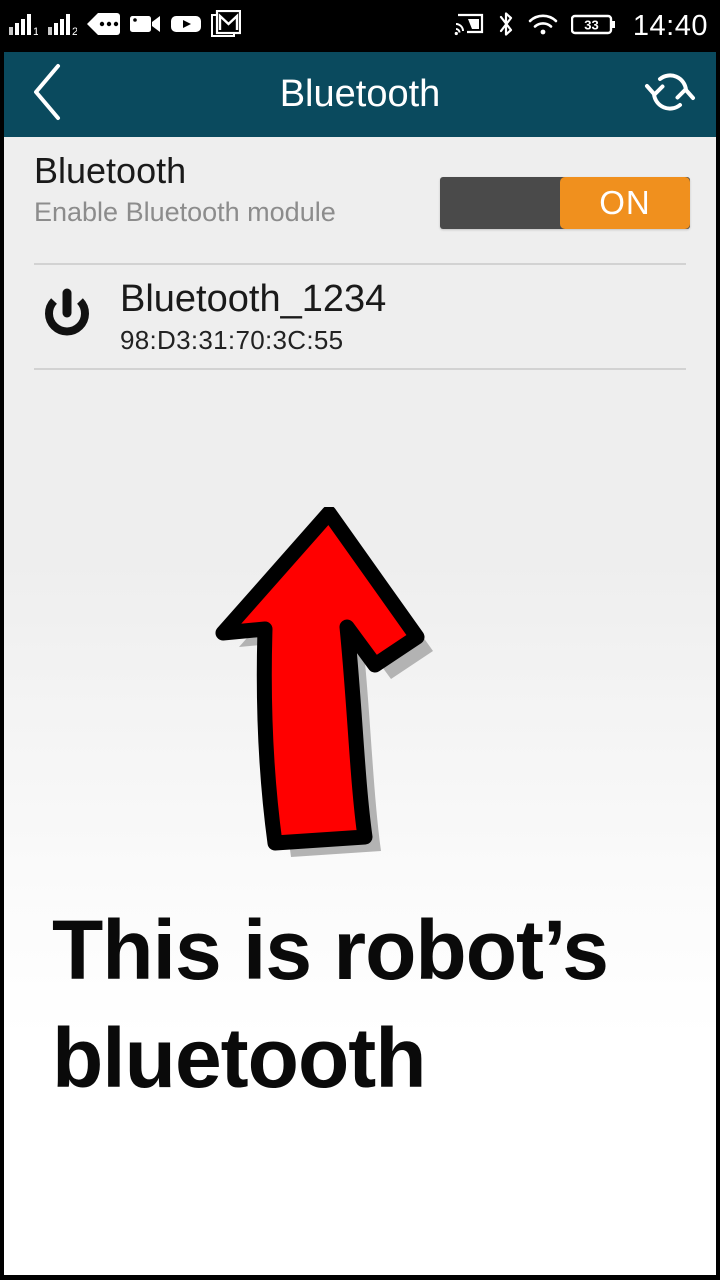  I want to click on youtube-play-icon, so click(186, 26).